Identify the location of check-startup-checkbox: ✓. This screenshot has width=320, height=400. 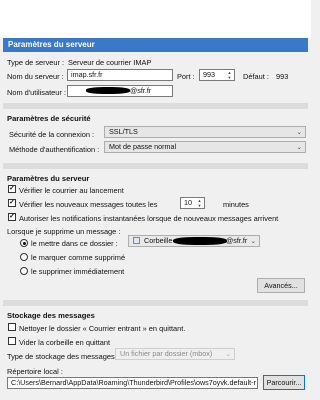
(12, 189).